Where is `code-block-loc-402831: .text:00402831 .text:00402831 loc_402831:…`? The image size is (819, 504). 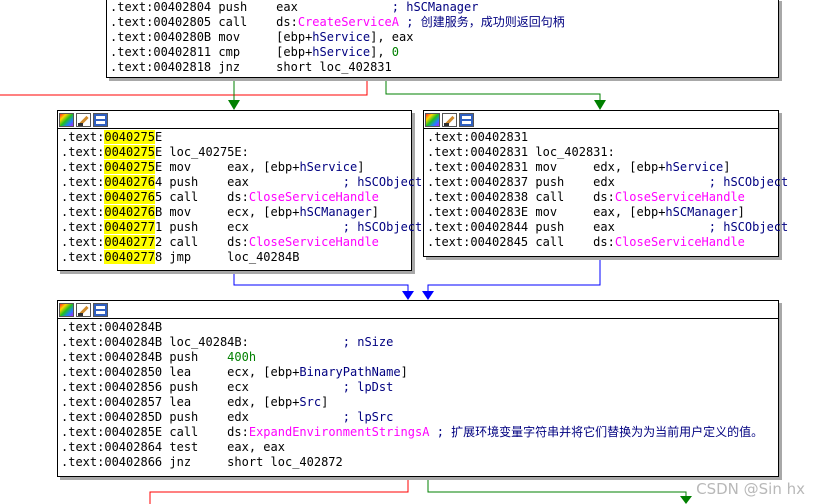
code-block-loc-402831: .text:00402831 .text:00402831 loc_402831:… is located at coordinates (605, 183).